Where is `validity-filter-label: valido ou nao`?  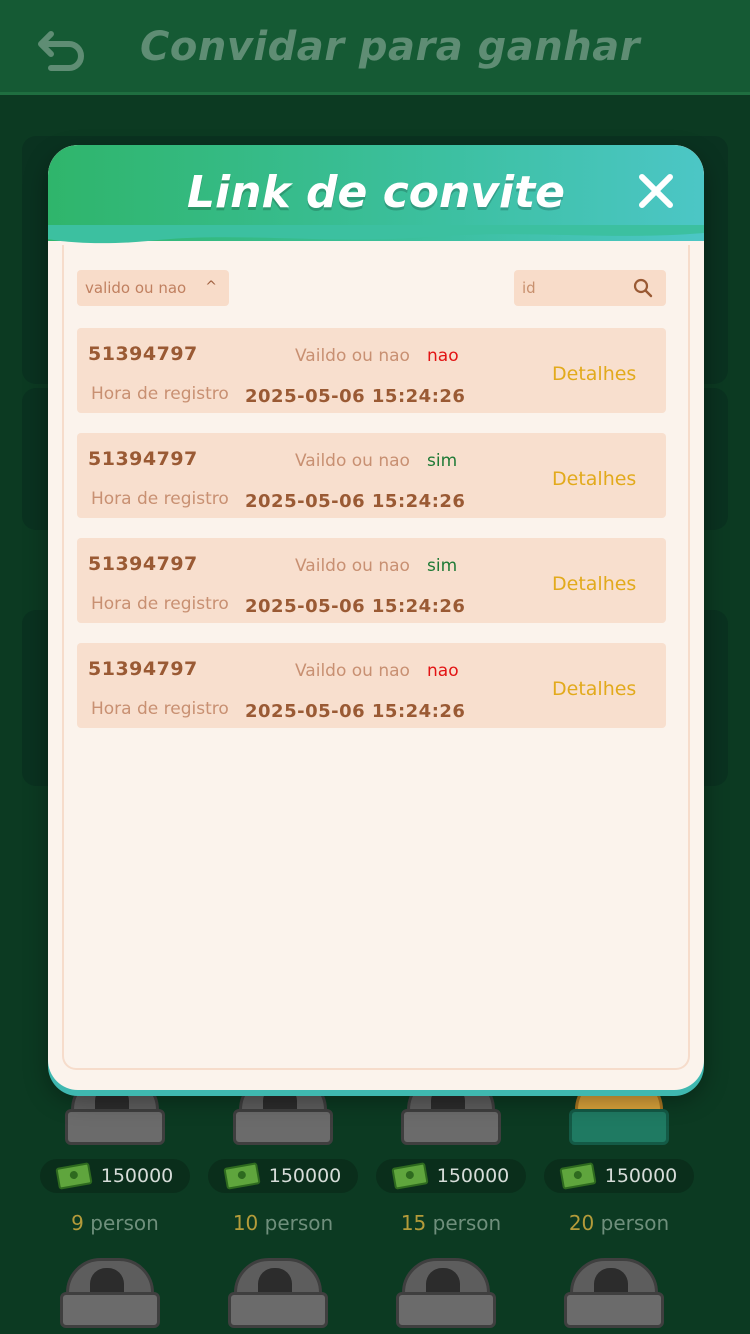
validity-filter-label: valido ou nao is located at coordinates (136, 288).